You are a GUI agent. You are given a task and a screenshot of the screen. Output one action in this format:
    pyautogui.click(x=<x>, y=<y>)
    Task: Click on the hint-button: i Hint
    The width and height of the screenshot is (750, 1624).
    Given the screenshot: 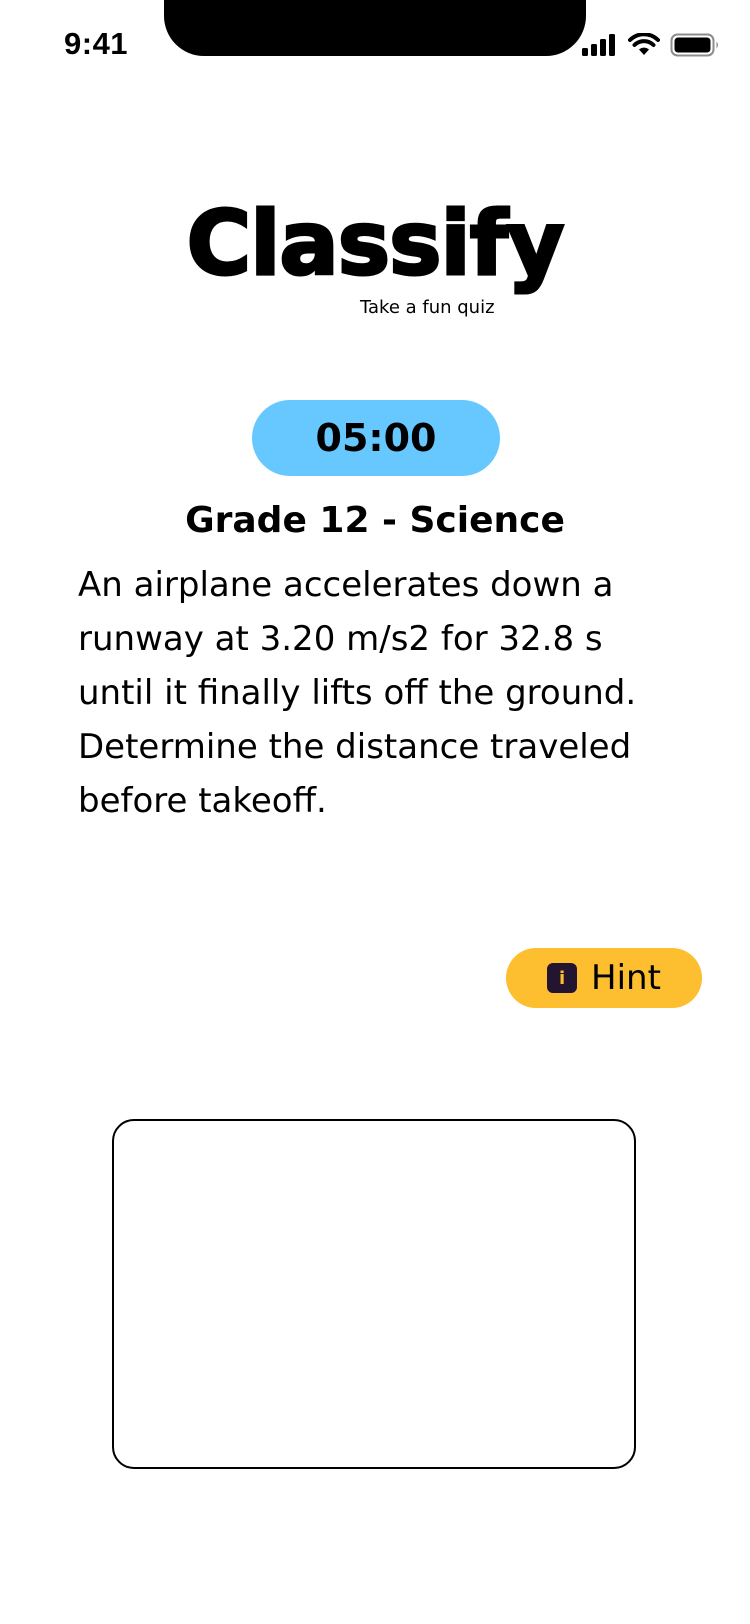 What is the action you would take?
    pyautogui.click(x=604, y=978)
    